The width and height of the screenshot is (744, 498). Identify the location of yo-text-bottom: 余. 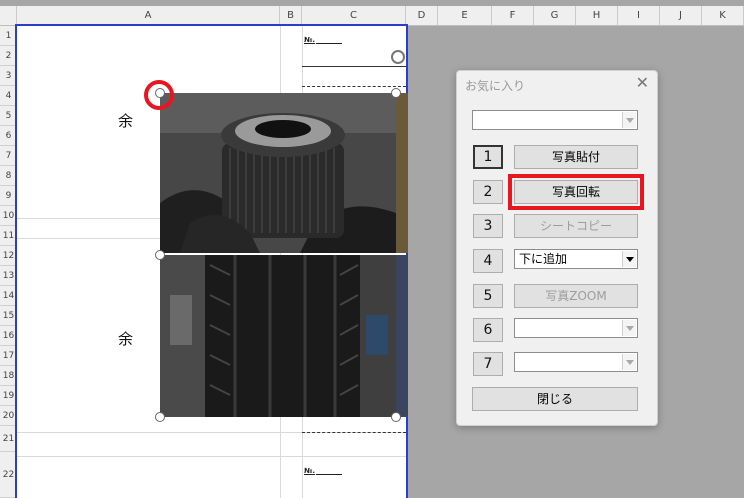
(126, 339).